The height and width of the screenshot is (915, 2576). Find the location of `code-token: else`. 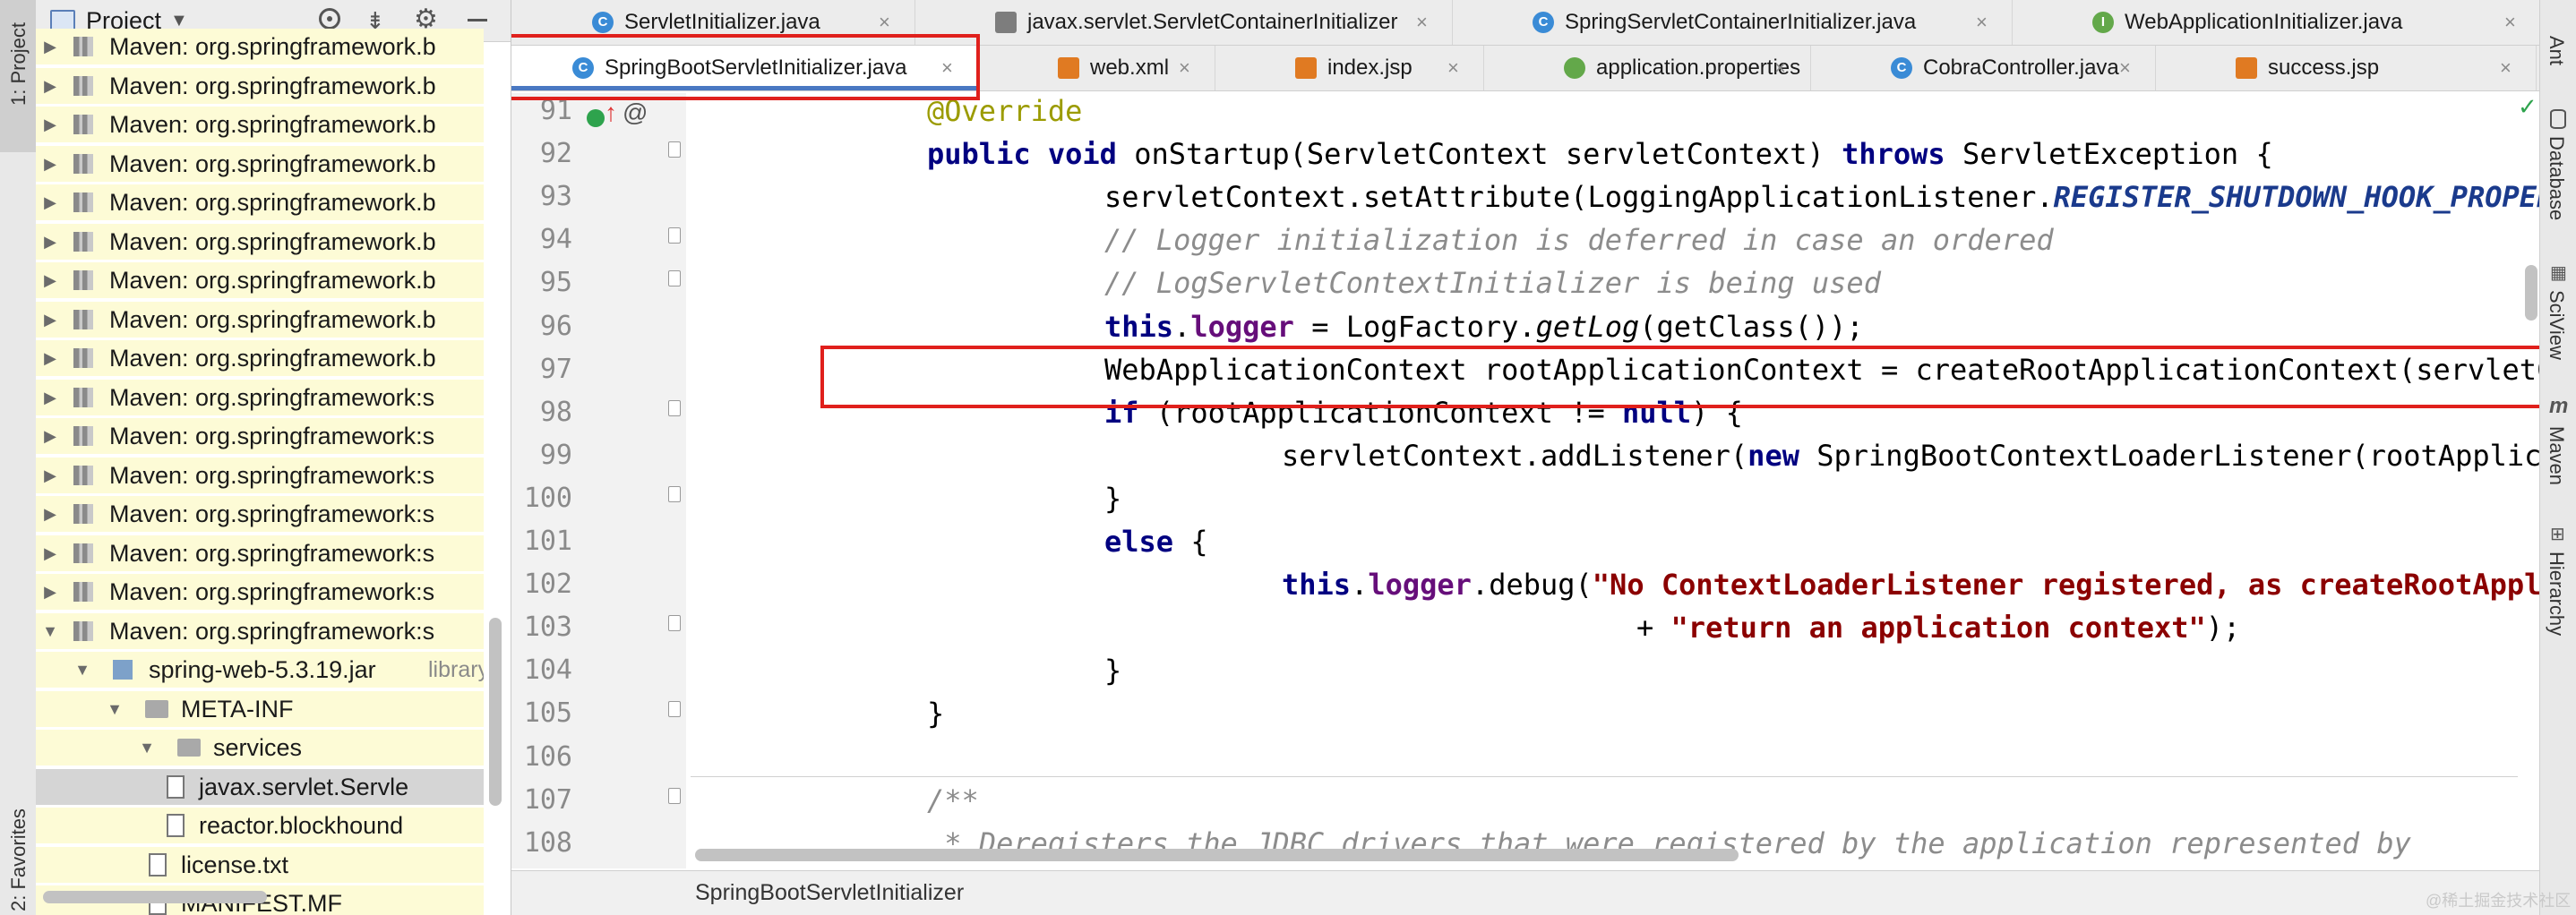

code-token: else is located at coordinates (1139, 542).